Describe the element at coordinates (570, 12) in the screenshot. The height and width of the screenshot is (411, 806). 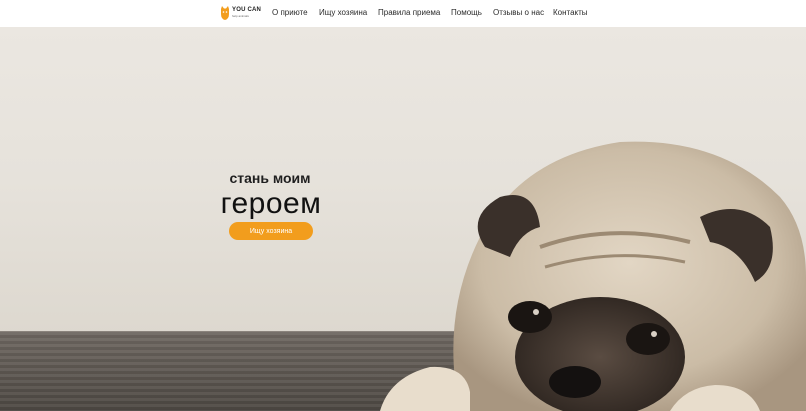
I see `nav-item-contacts: Контакты` at that location.